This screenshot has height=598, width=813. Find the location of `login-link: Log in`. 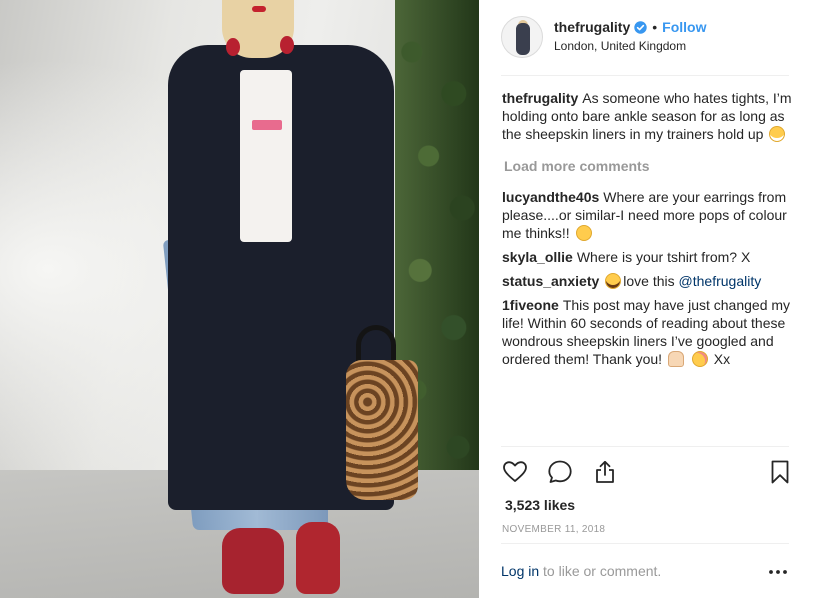

login-link: Log in is located at coordinates (520, 571).